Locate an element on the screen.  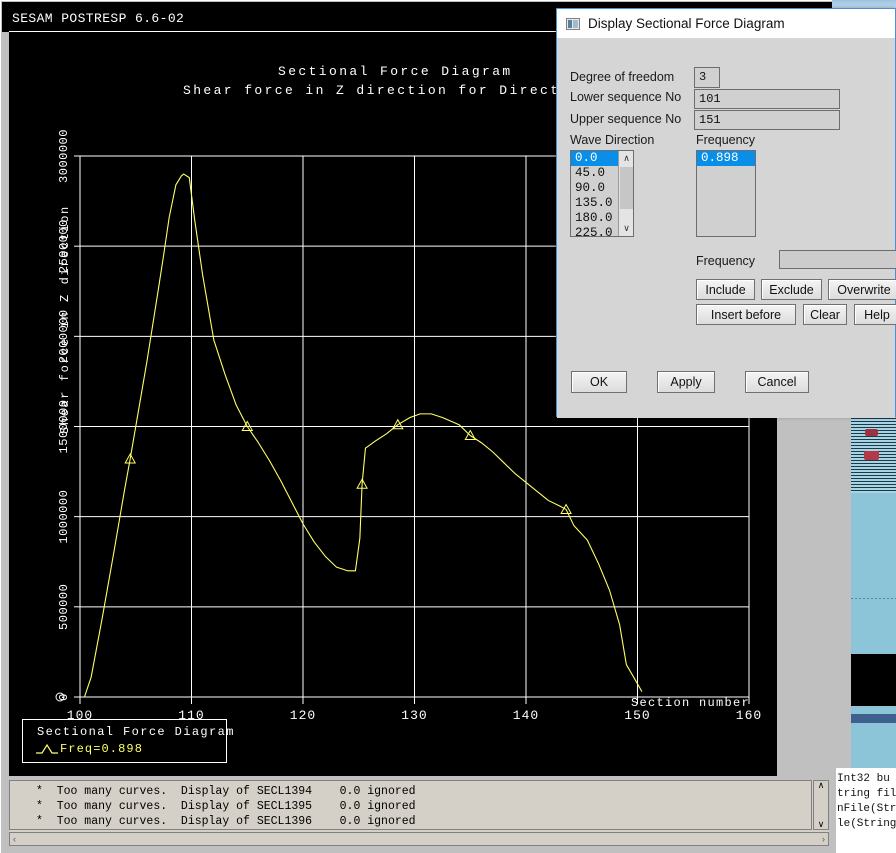
svg-text: 130 is located at coordinates (414, 715).